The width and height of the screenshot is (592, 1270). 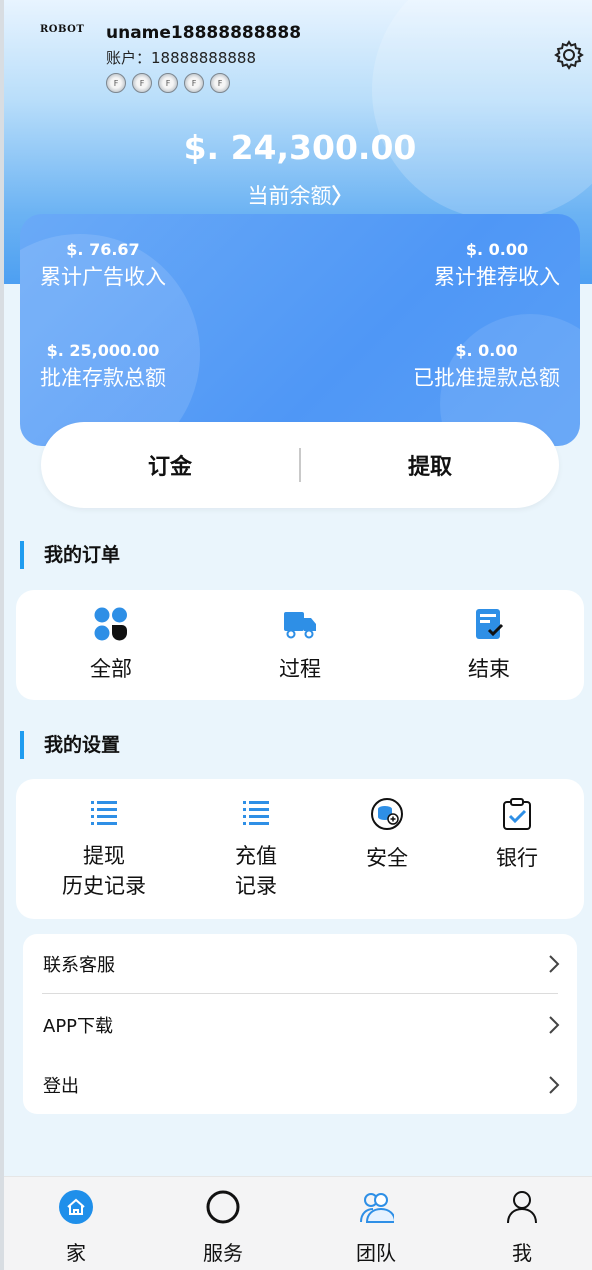 I want to click on team-icon, so click(x=377, y=1208).